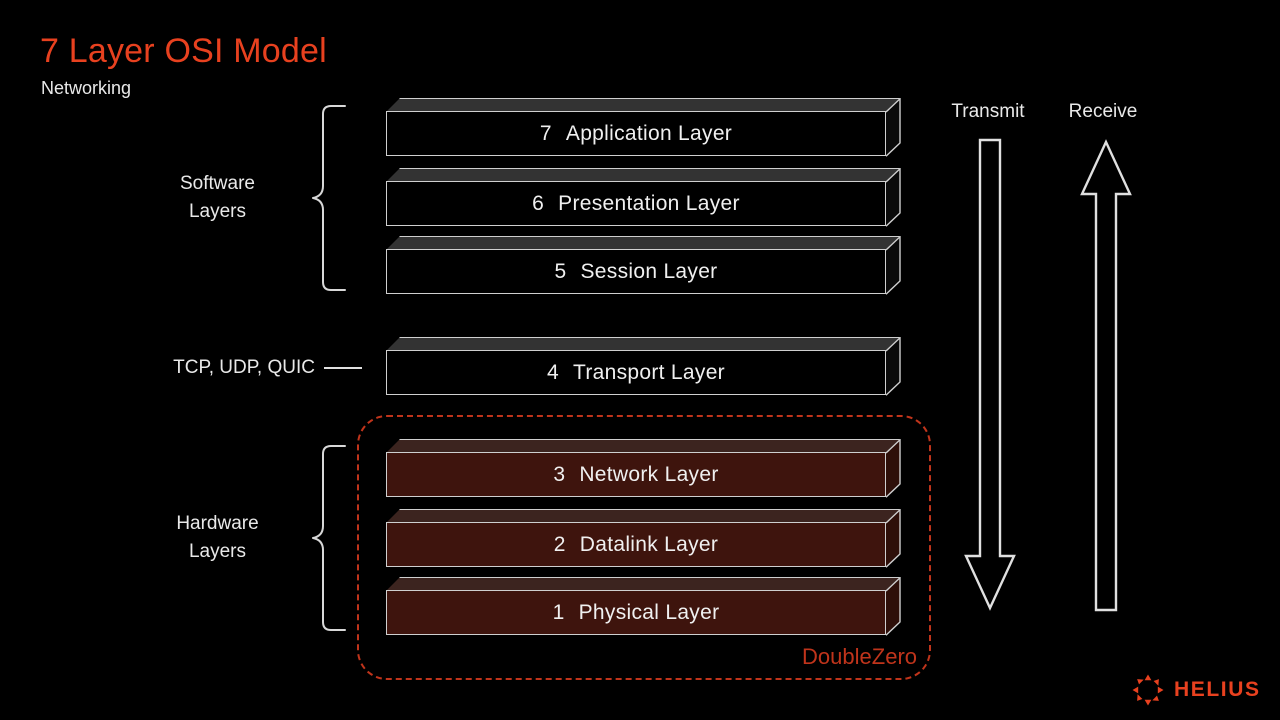 The height and width of the screenshot is (720, 1280). I want to click on transmit-arrow-down-icon, so click(990, 377).